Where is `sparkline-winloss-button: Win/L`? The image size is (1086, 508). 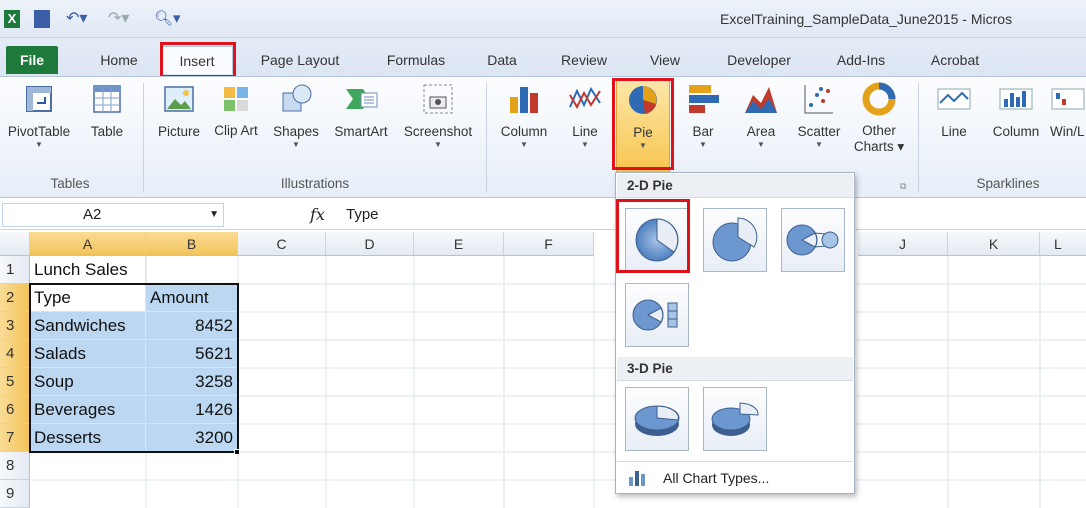
sparkline-winloss-button: Win/L is located at coordinates (1068, 110).